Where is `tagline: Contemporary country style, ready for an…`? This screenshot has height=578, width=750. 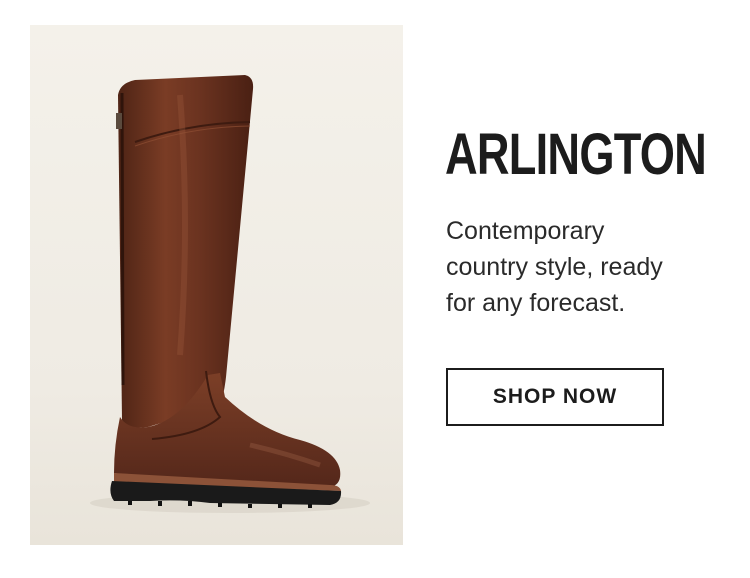 tagline: Contemporary country style, ready for an… is located at coordinates (591, 267).